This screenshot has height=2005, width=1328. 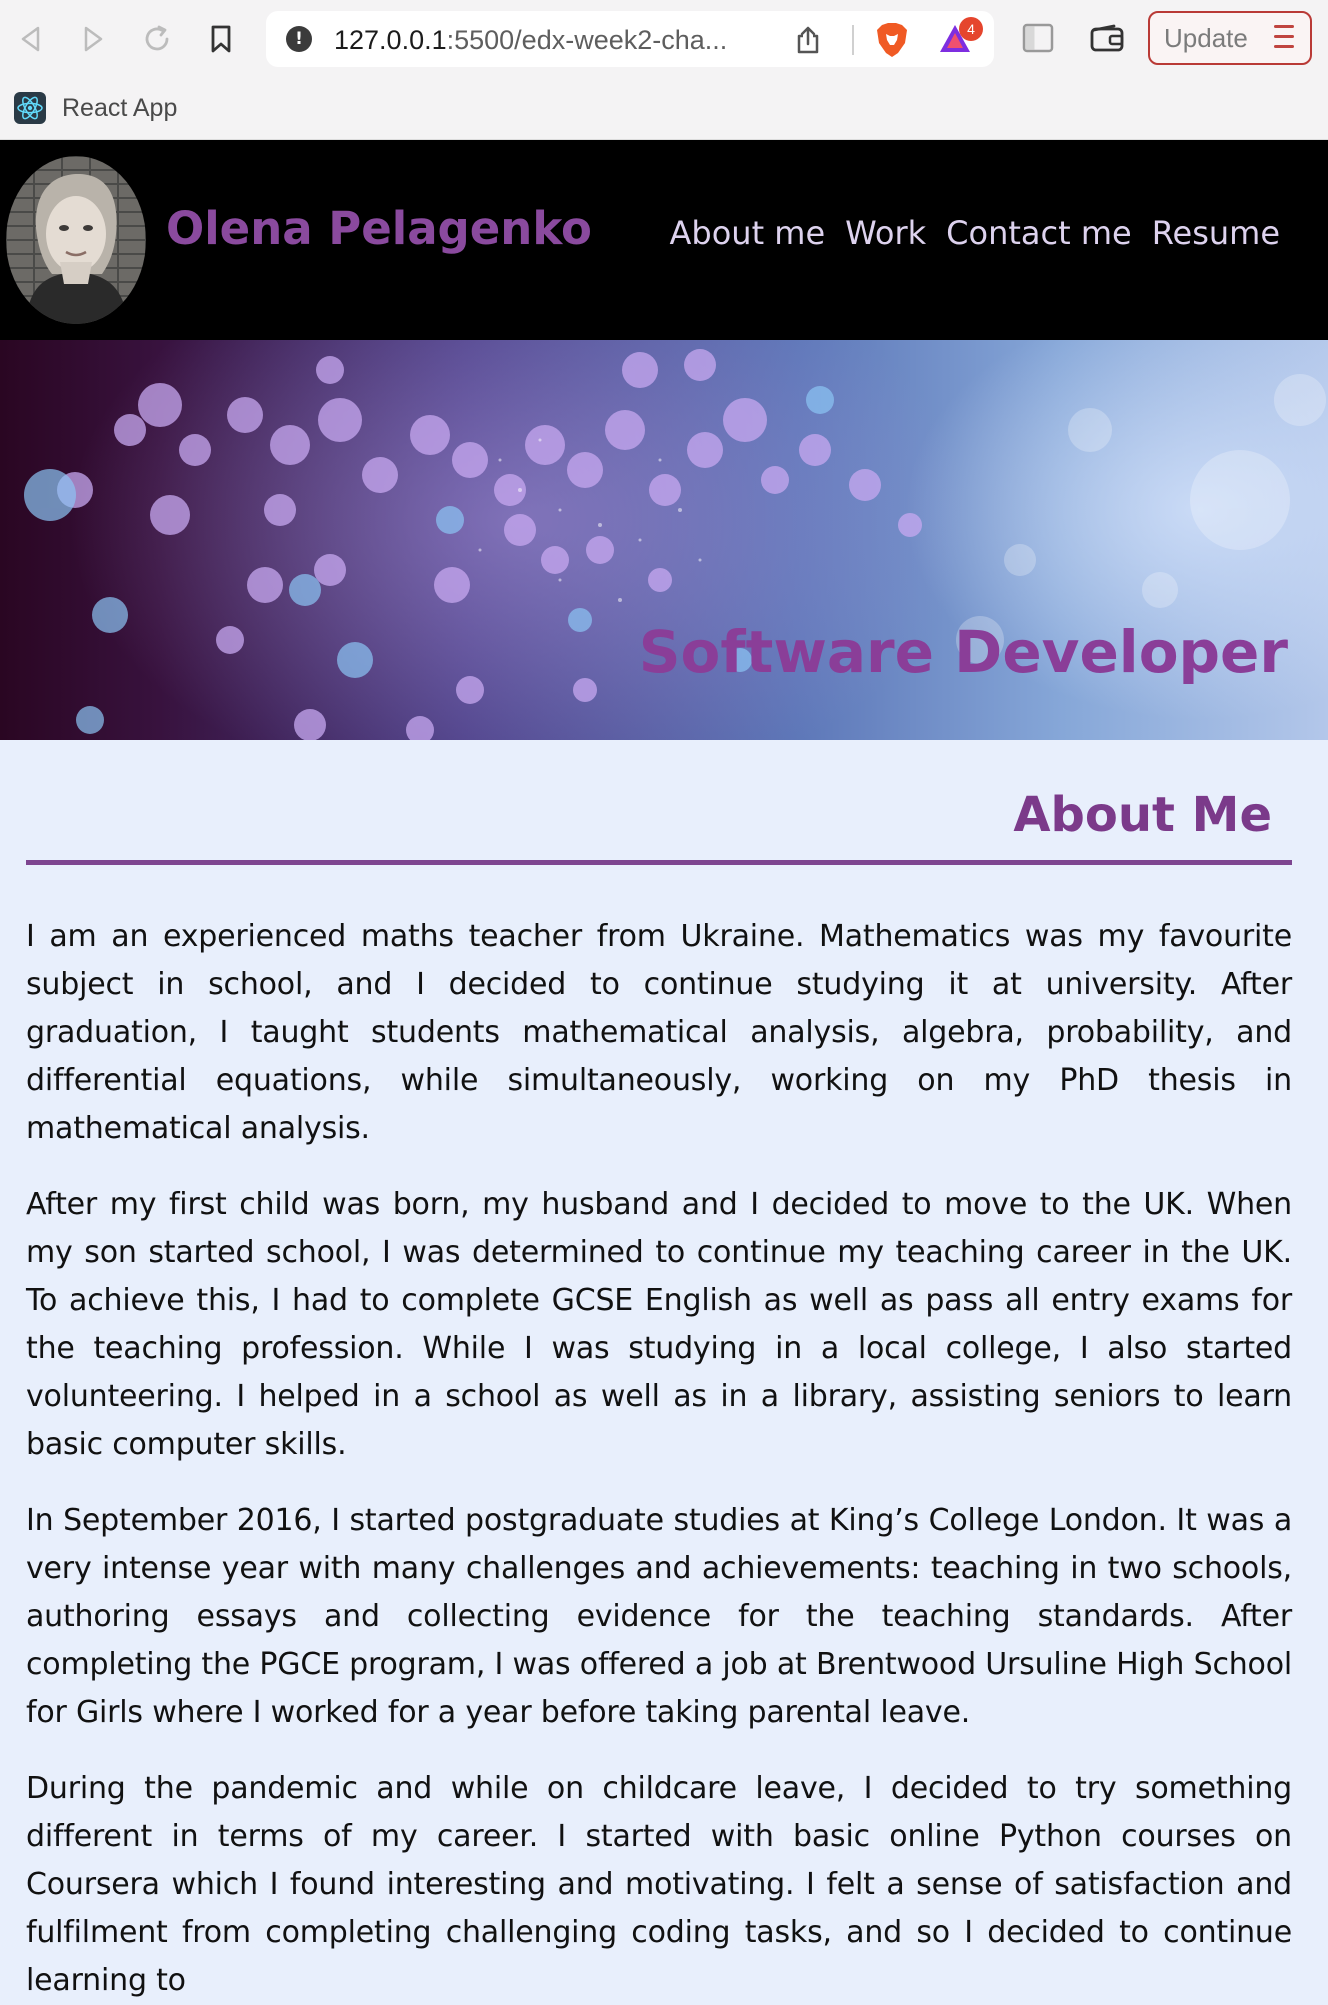 What do you see at coordinates (1039, 233) in the screenshot?
I see `nav-link-contact: Contact me` at bounding box center [1039, 233].